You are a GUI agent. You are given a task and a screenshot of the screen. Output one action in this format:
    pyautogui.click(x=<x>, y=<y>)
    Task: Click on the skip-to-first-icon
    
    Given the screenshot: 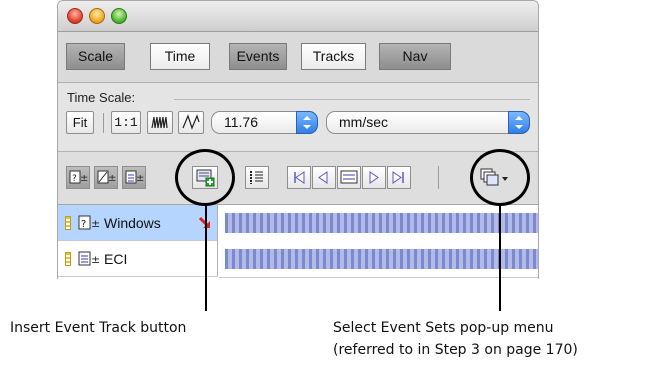 What is the action you would take?
    pyautogui.click(x=299, y=177)
    